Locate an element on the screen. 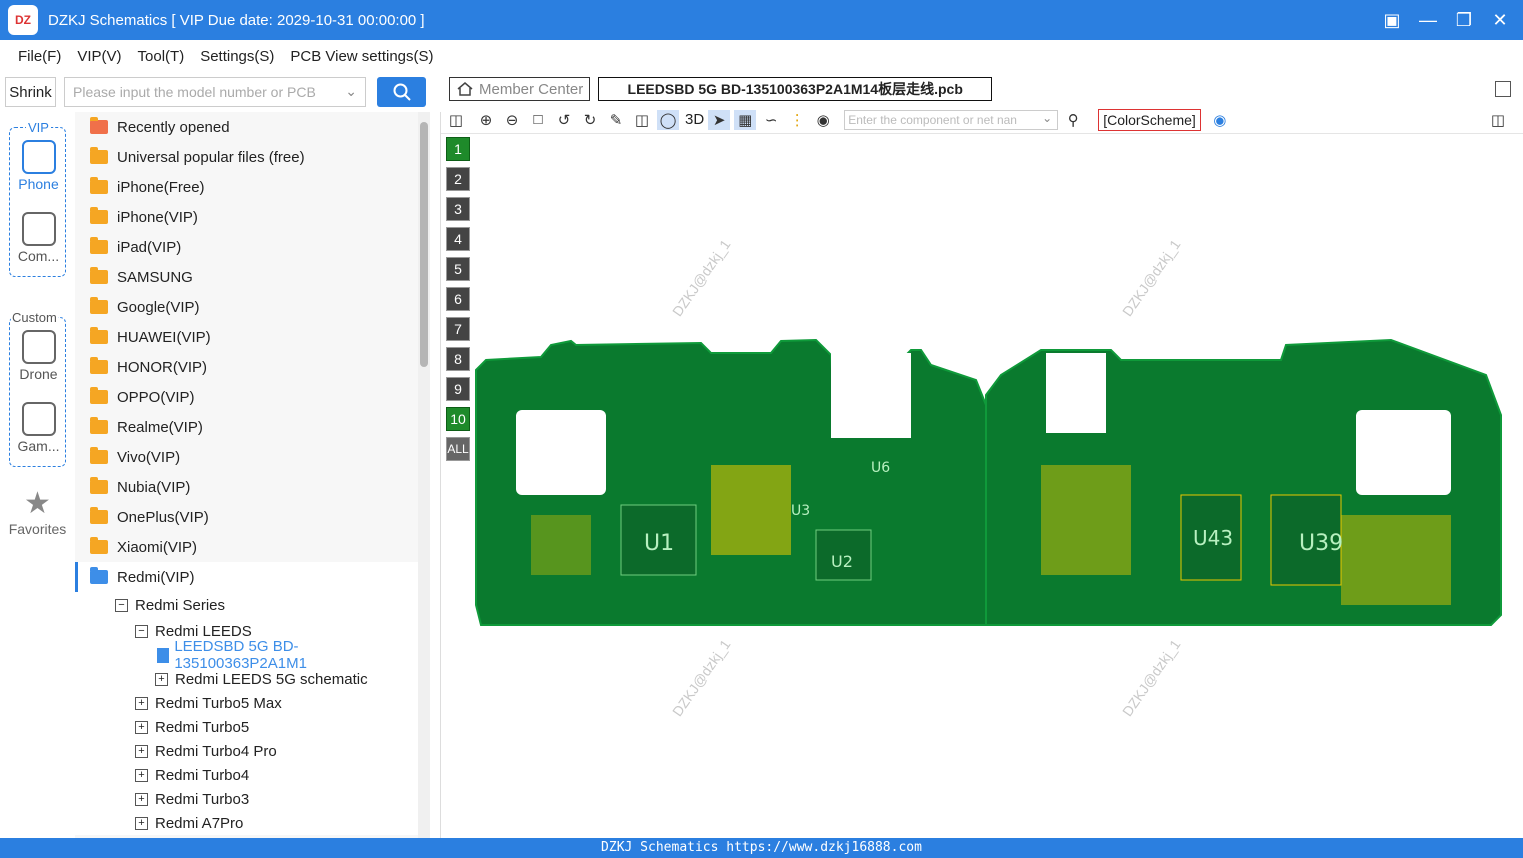 This screenshot has height=858, width=1523. tree-node-model: + Redmi Turbo3 is located at coordinates (246, 799).